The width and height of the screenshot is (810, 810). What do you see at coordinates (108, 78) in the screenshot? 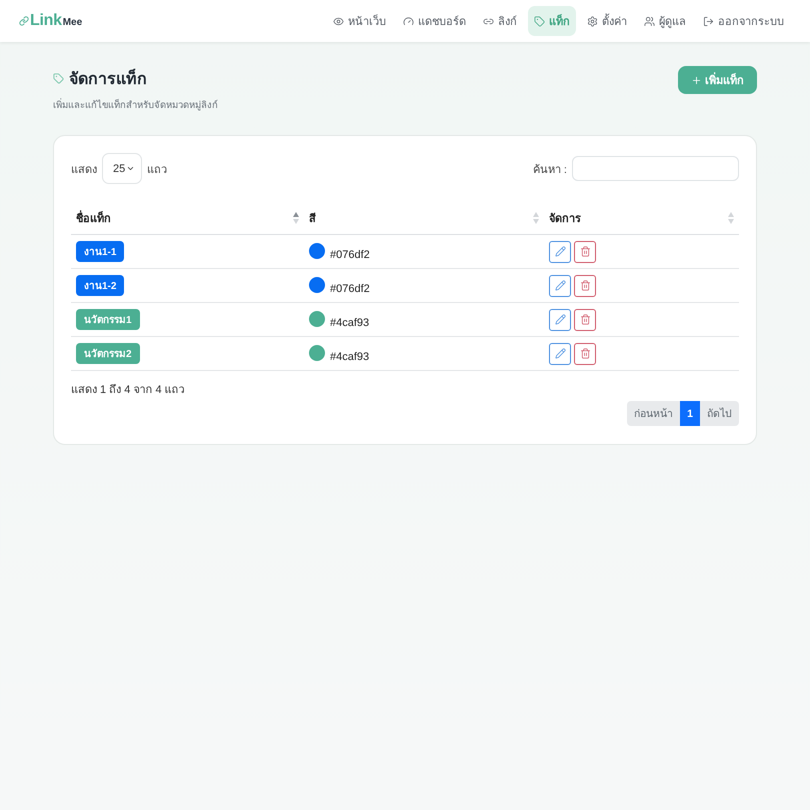
I see `page-title: จัดการแท็ก` at bounding box center [108, 78].